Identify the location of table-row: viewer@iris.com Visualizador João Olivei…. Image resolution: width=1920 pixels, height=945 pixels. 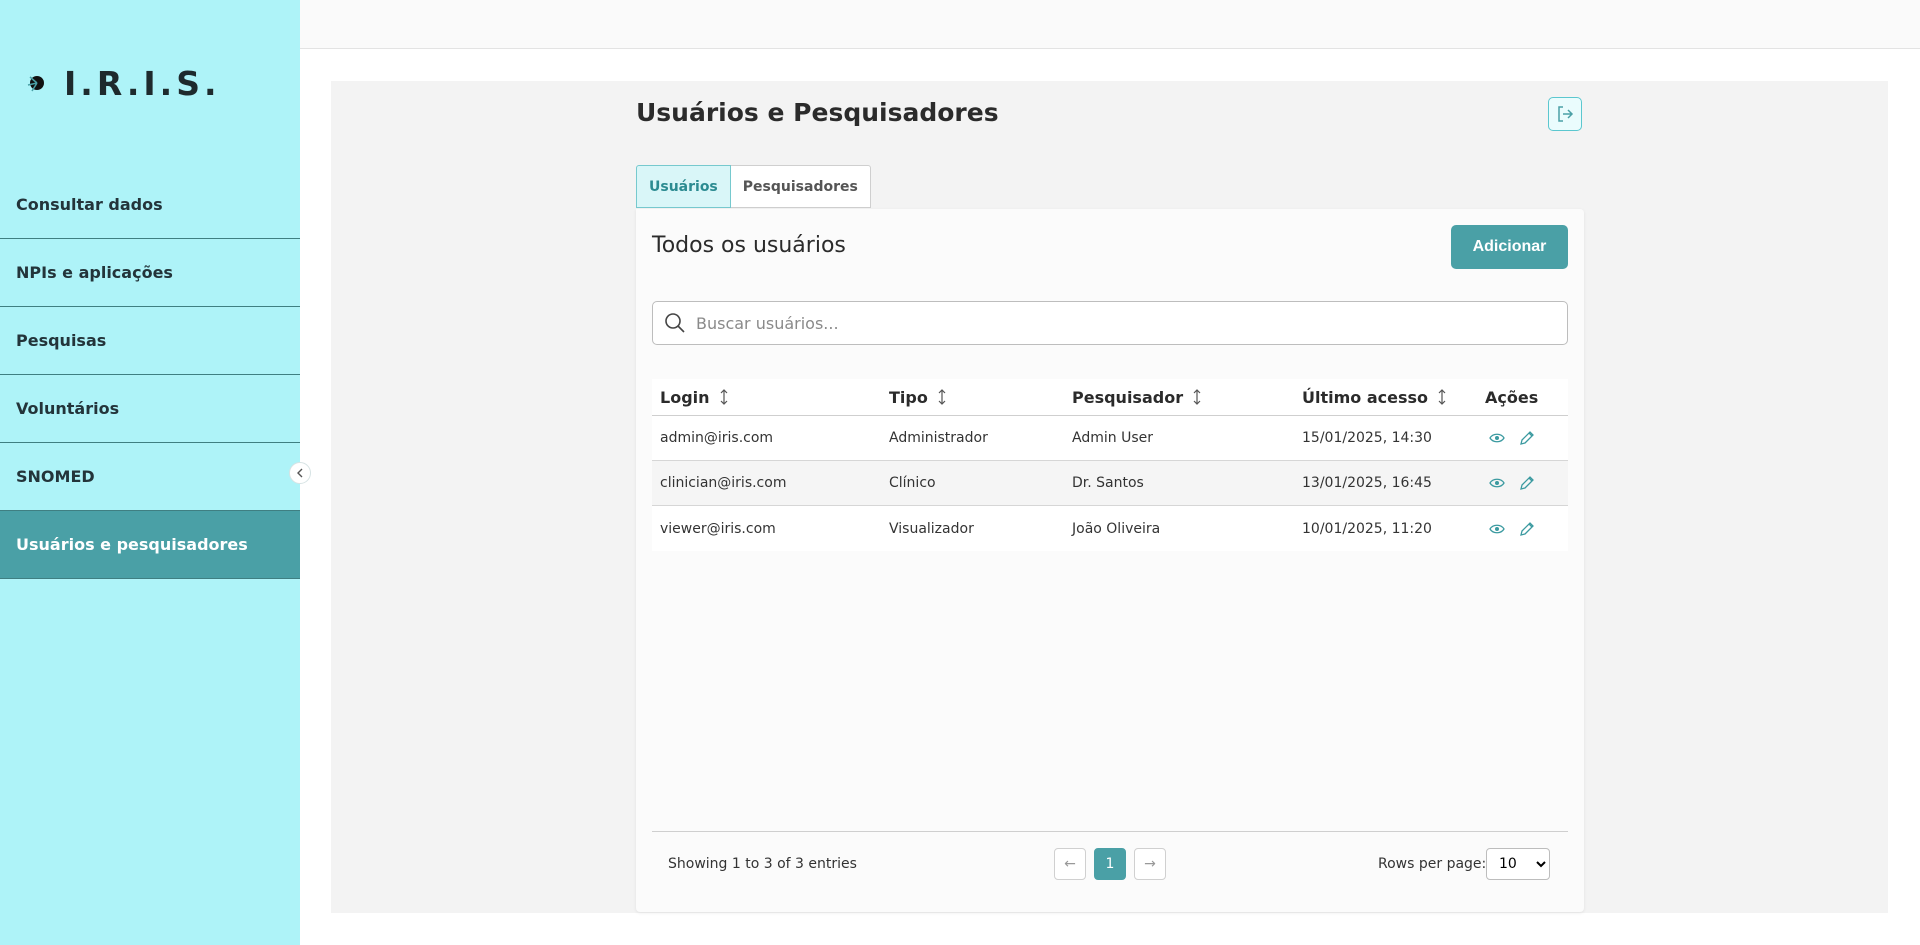
(1110, 528).